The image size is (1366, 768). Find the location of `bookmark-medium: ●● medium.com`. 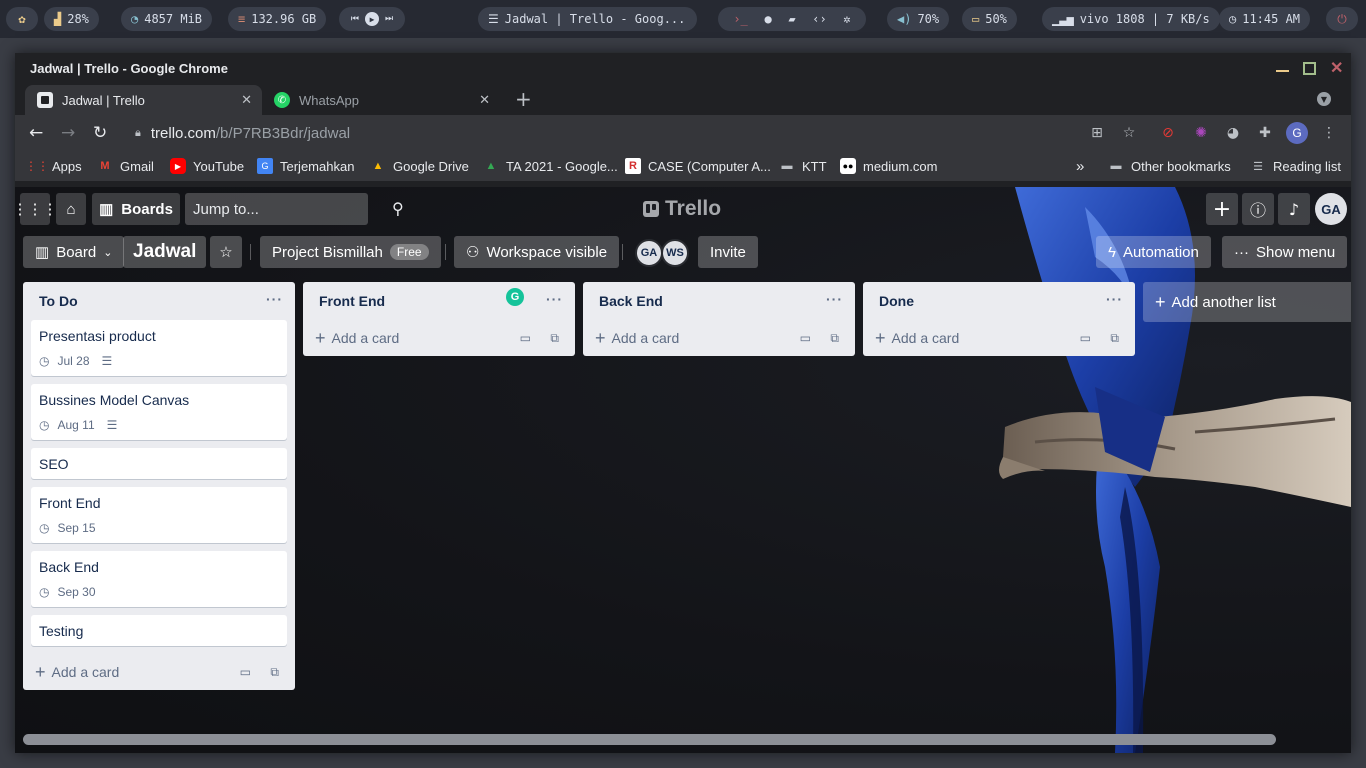

bookmark-medium: ●● medium.com is located at coordinates (888, 166).